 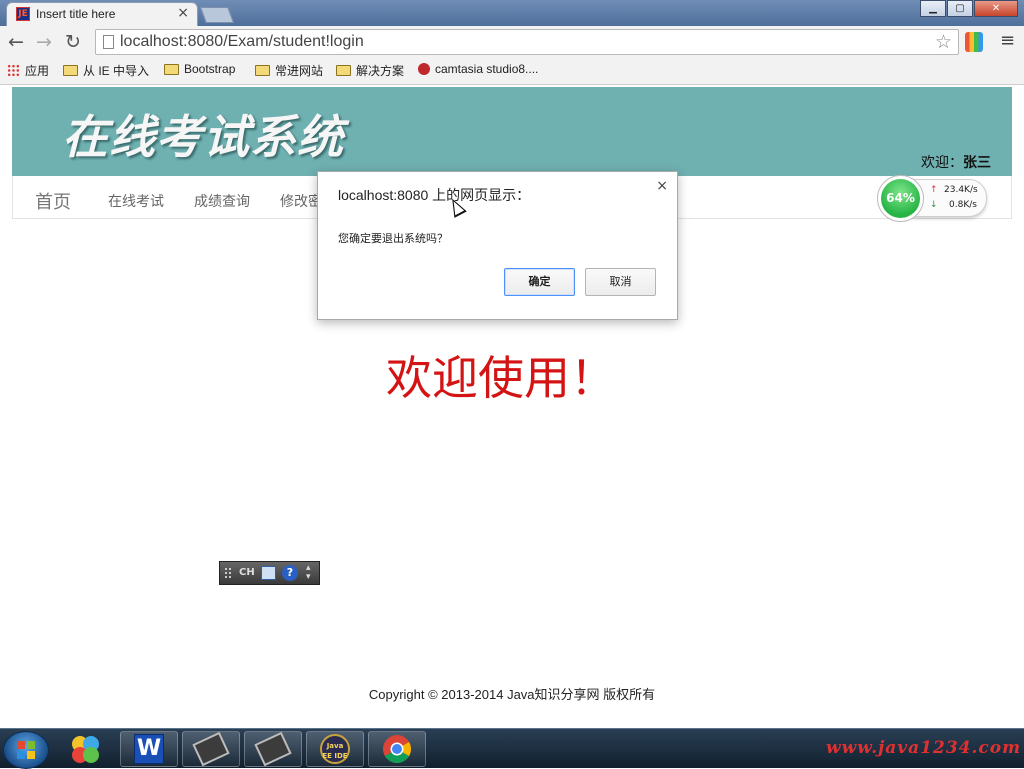 What do you see at coordinates (924, 748) in the screenshot?
I see `watermark-text: www.java1234.com` at bounding box center [924, 748].